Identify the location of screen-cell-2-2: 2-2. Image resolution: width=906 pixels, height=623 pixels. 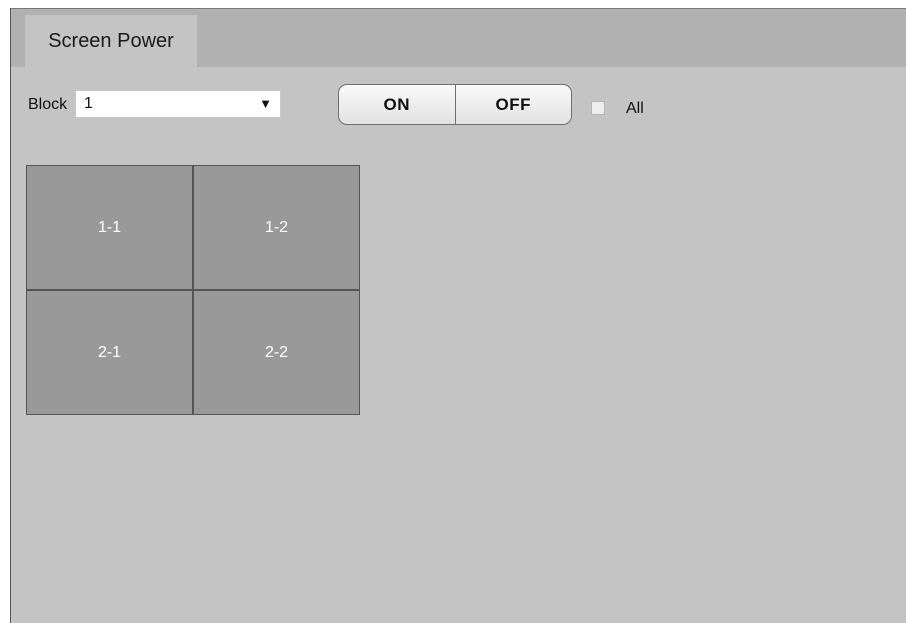
(276, 352).